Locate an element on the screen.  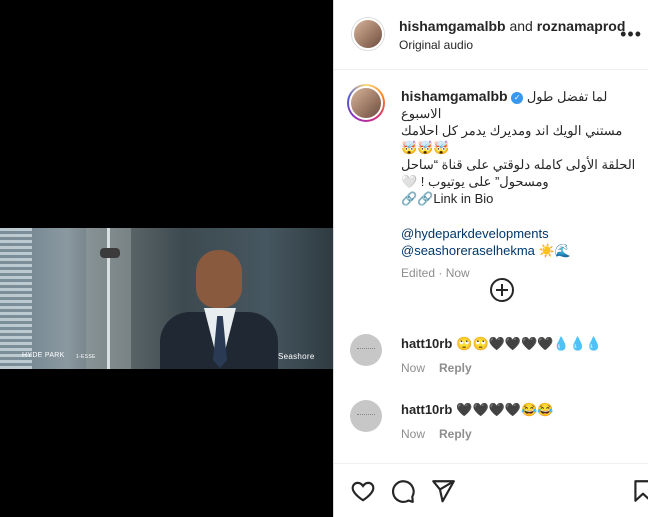
caption-avatar-image is located at coordinates (366, 103).